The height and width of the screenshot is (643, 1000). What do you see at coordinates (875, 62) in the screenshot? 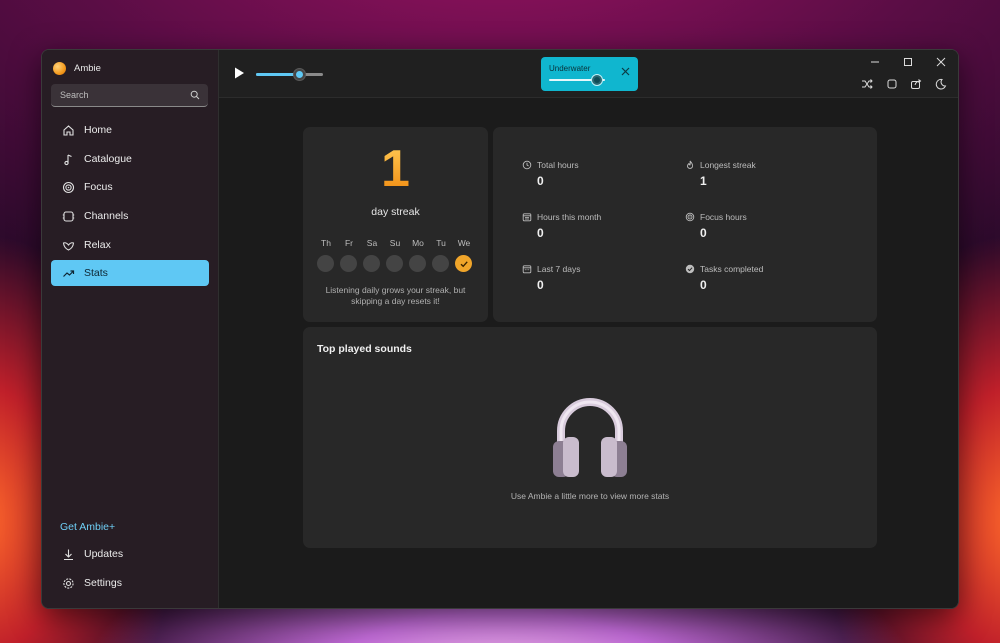
I see `minimize-icon` at bounding box center [875, 62].